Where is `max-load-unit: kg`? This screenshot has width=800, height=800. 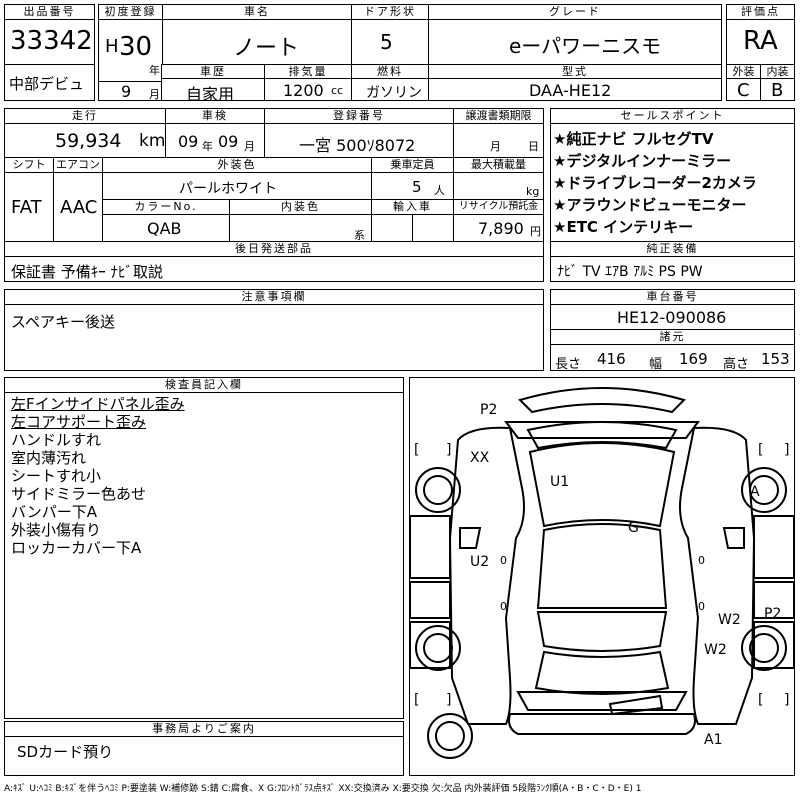
max-load-unit: kg is located at coordinates (533, 191).